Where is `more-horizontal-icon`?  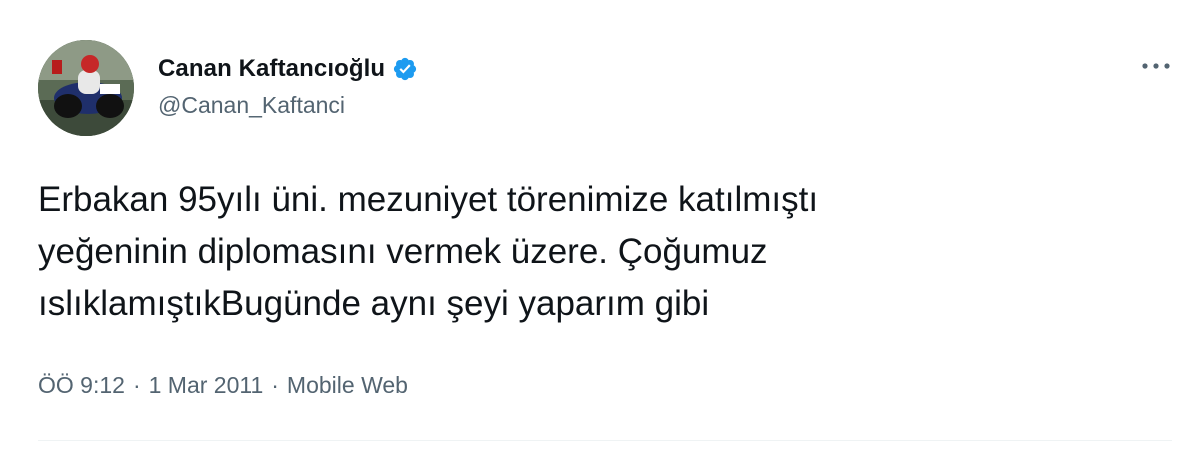 more-horizontal-icon is located at coordinates (1156, 66).